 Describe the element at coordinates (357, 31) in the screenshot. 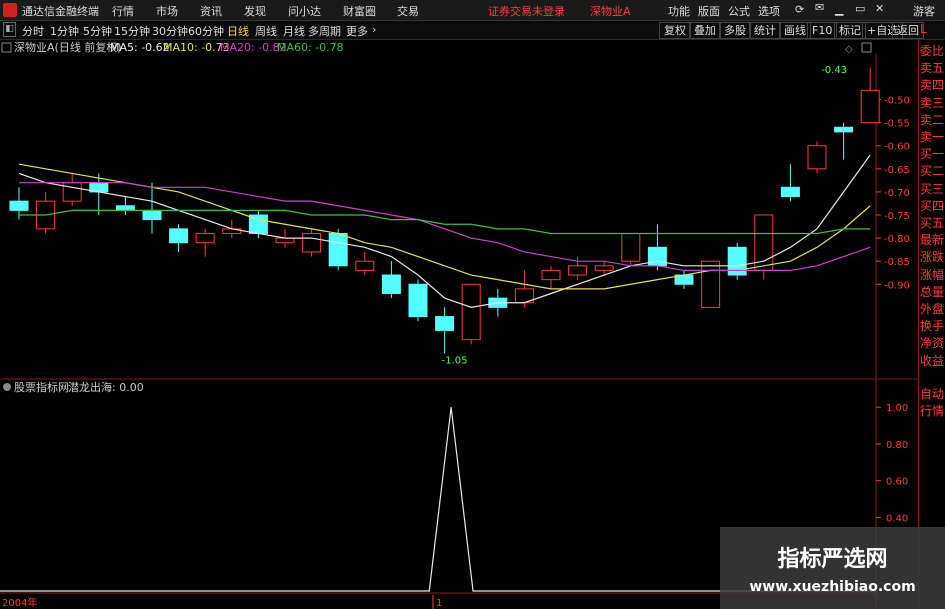

I see `tab-more: 更多` at that location.